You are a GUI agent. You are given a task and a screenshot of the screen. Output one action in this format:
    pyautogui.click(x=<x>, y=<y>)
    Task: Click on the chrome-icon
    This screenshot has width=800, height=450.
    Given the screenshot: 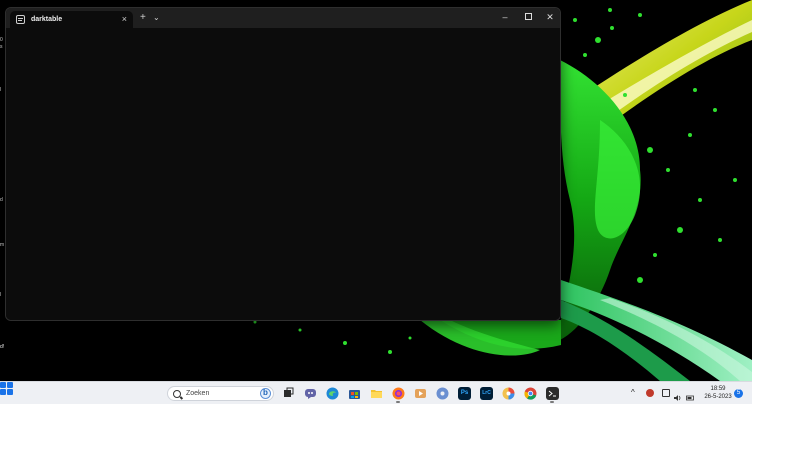 What is the action you would take?
    pyautogui.click(x=530, y=393)
    